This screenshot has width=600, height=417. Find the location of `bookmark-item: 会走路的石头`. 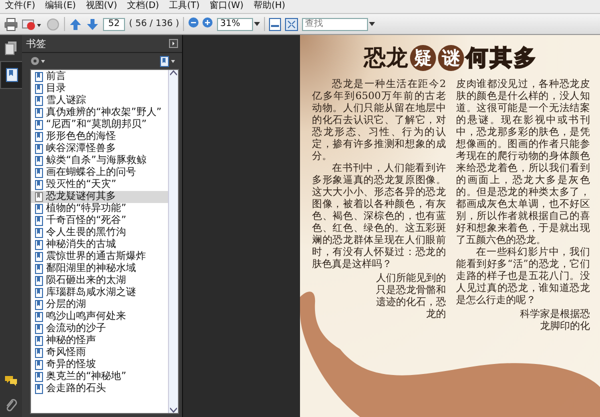

bookmark-item: 会走路的石头 is located at coordinates (99, 389).